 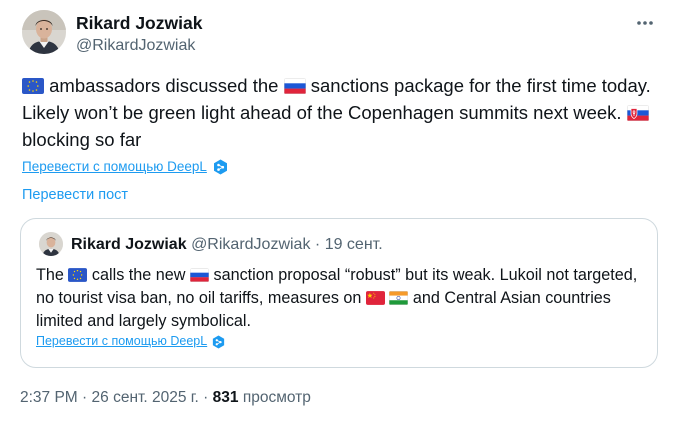 I want to click on more-dots-icon, so click(x=645, y=23).